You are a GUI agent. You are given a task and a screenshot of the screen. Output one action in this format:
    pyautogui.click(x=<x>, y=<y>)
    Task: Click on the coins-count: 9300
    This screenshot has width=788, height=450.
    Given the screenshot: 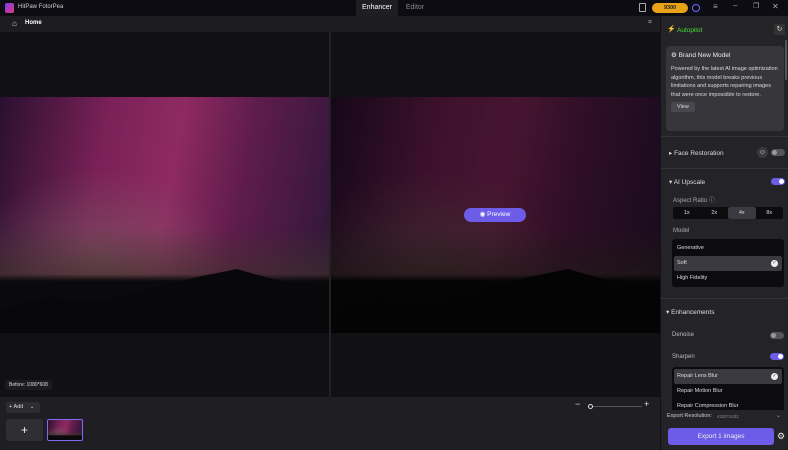 What is the action you would take?
    pyautogui.click(x=670, y=8)
    